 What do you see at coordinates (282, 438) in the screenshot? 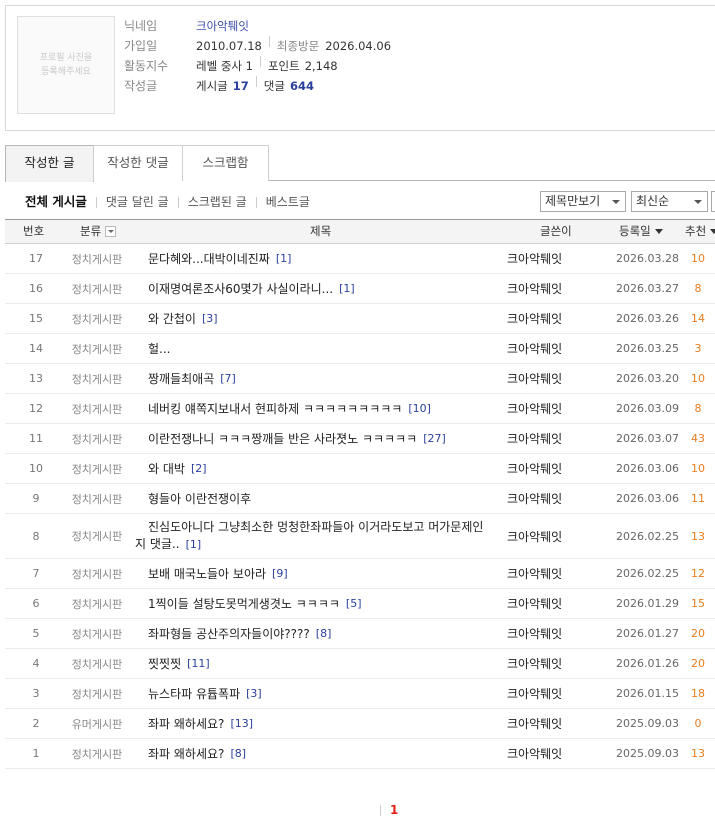
I see `post-title: 이란전쟁나니 ㅋㅋㅋ짱깨들 반은 사라졋노 ㅋㅋㅋㅋㅋ` at bounding box center [282, 438].